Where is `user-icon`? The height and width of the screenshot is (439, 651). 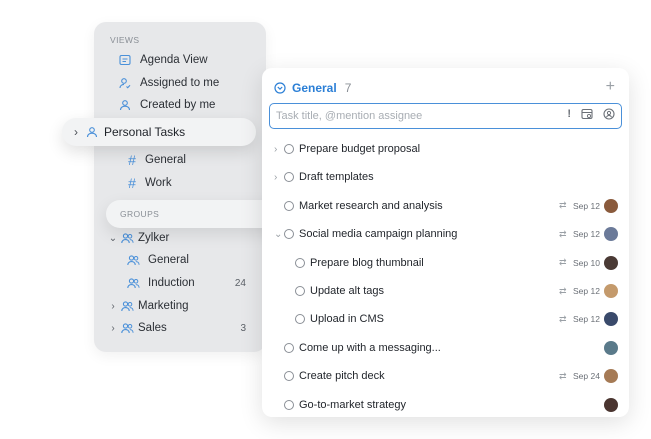 user-icon is located at coordinates (92, 132).